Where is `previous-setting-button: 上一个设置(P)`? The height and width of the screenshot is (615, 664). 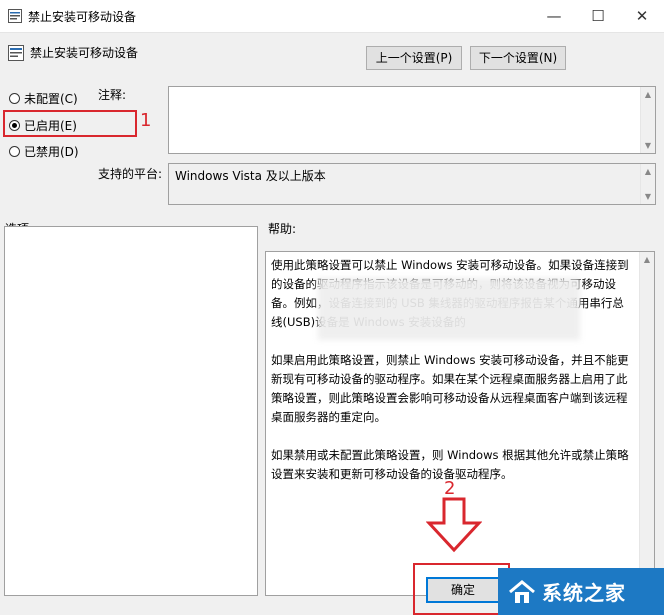 previous-setting-button: 上一个设置(P) is located at coordinates (414, 58).